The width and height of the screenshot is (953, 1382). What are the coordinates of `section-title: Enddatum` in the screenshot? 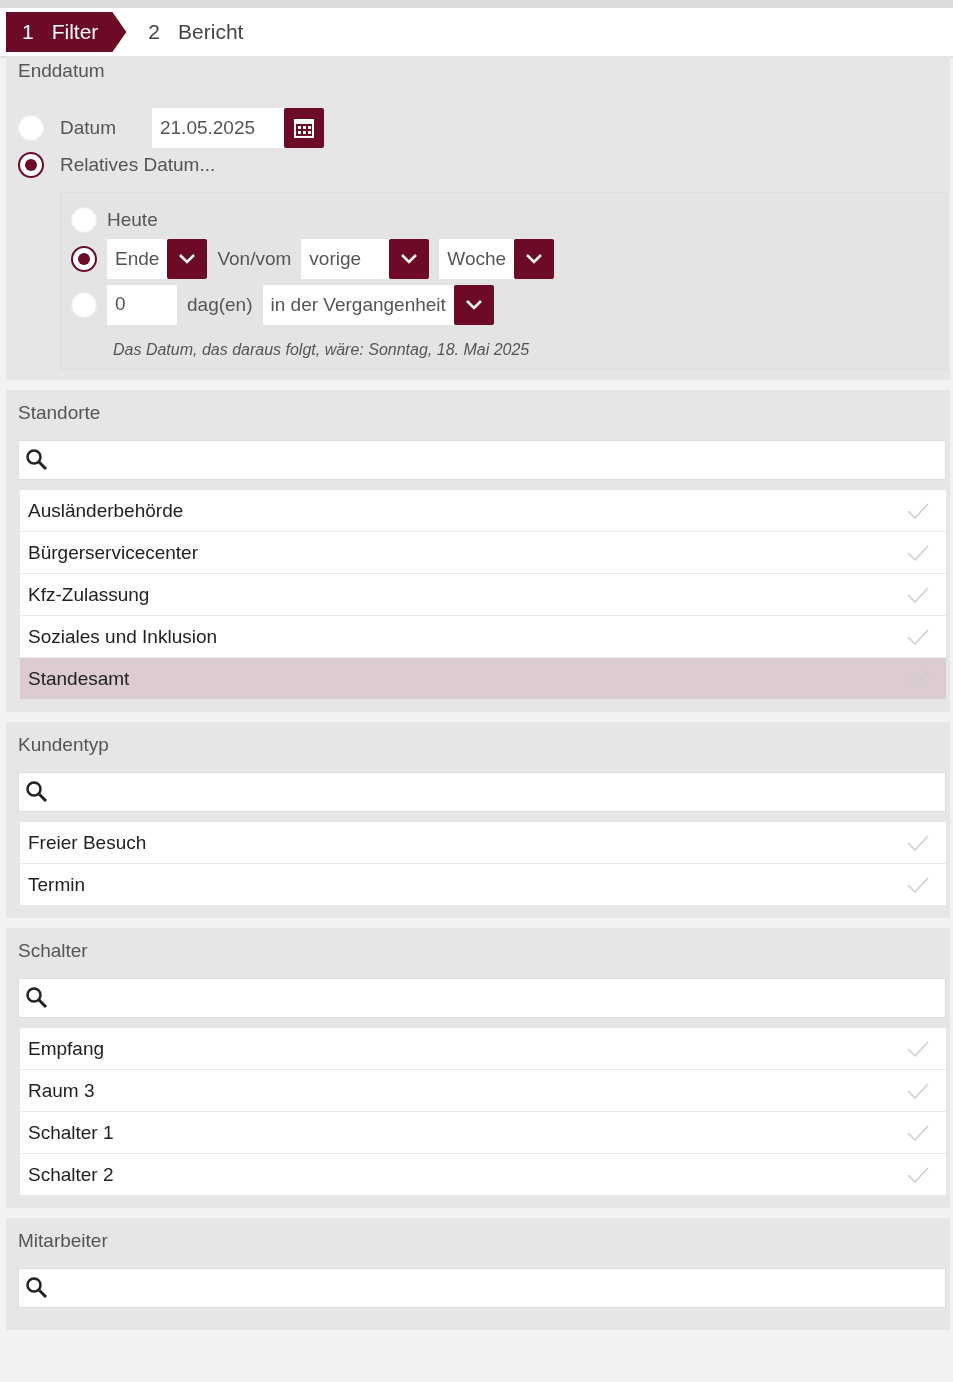 It's located at (61, 71).